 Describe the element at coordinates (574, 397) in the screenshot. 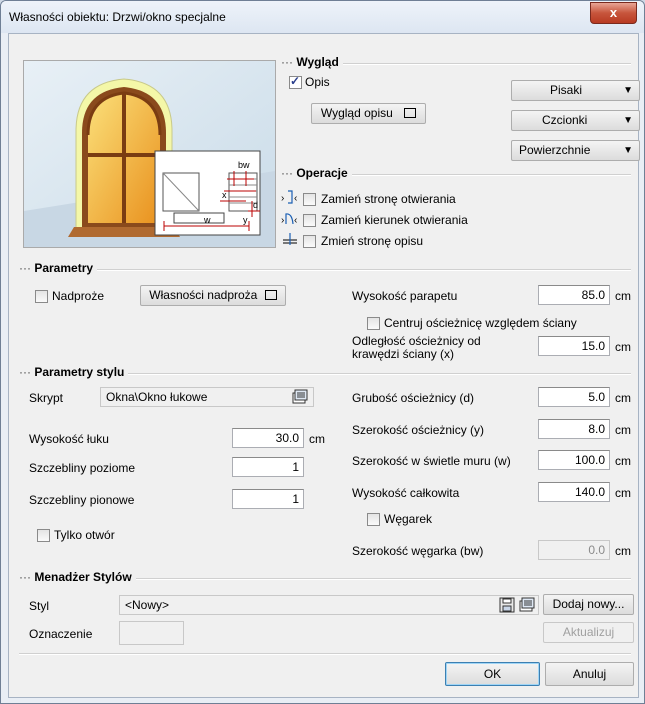

I see `grubosc-input: 5.0` at that location.